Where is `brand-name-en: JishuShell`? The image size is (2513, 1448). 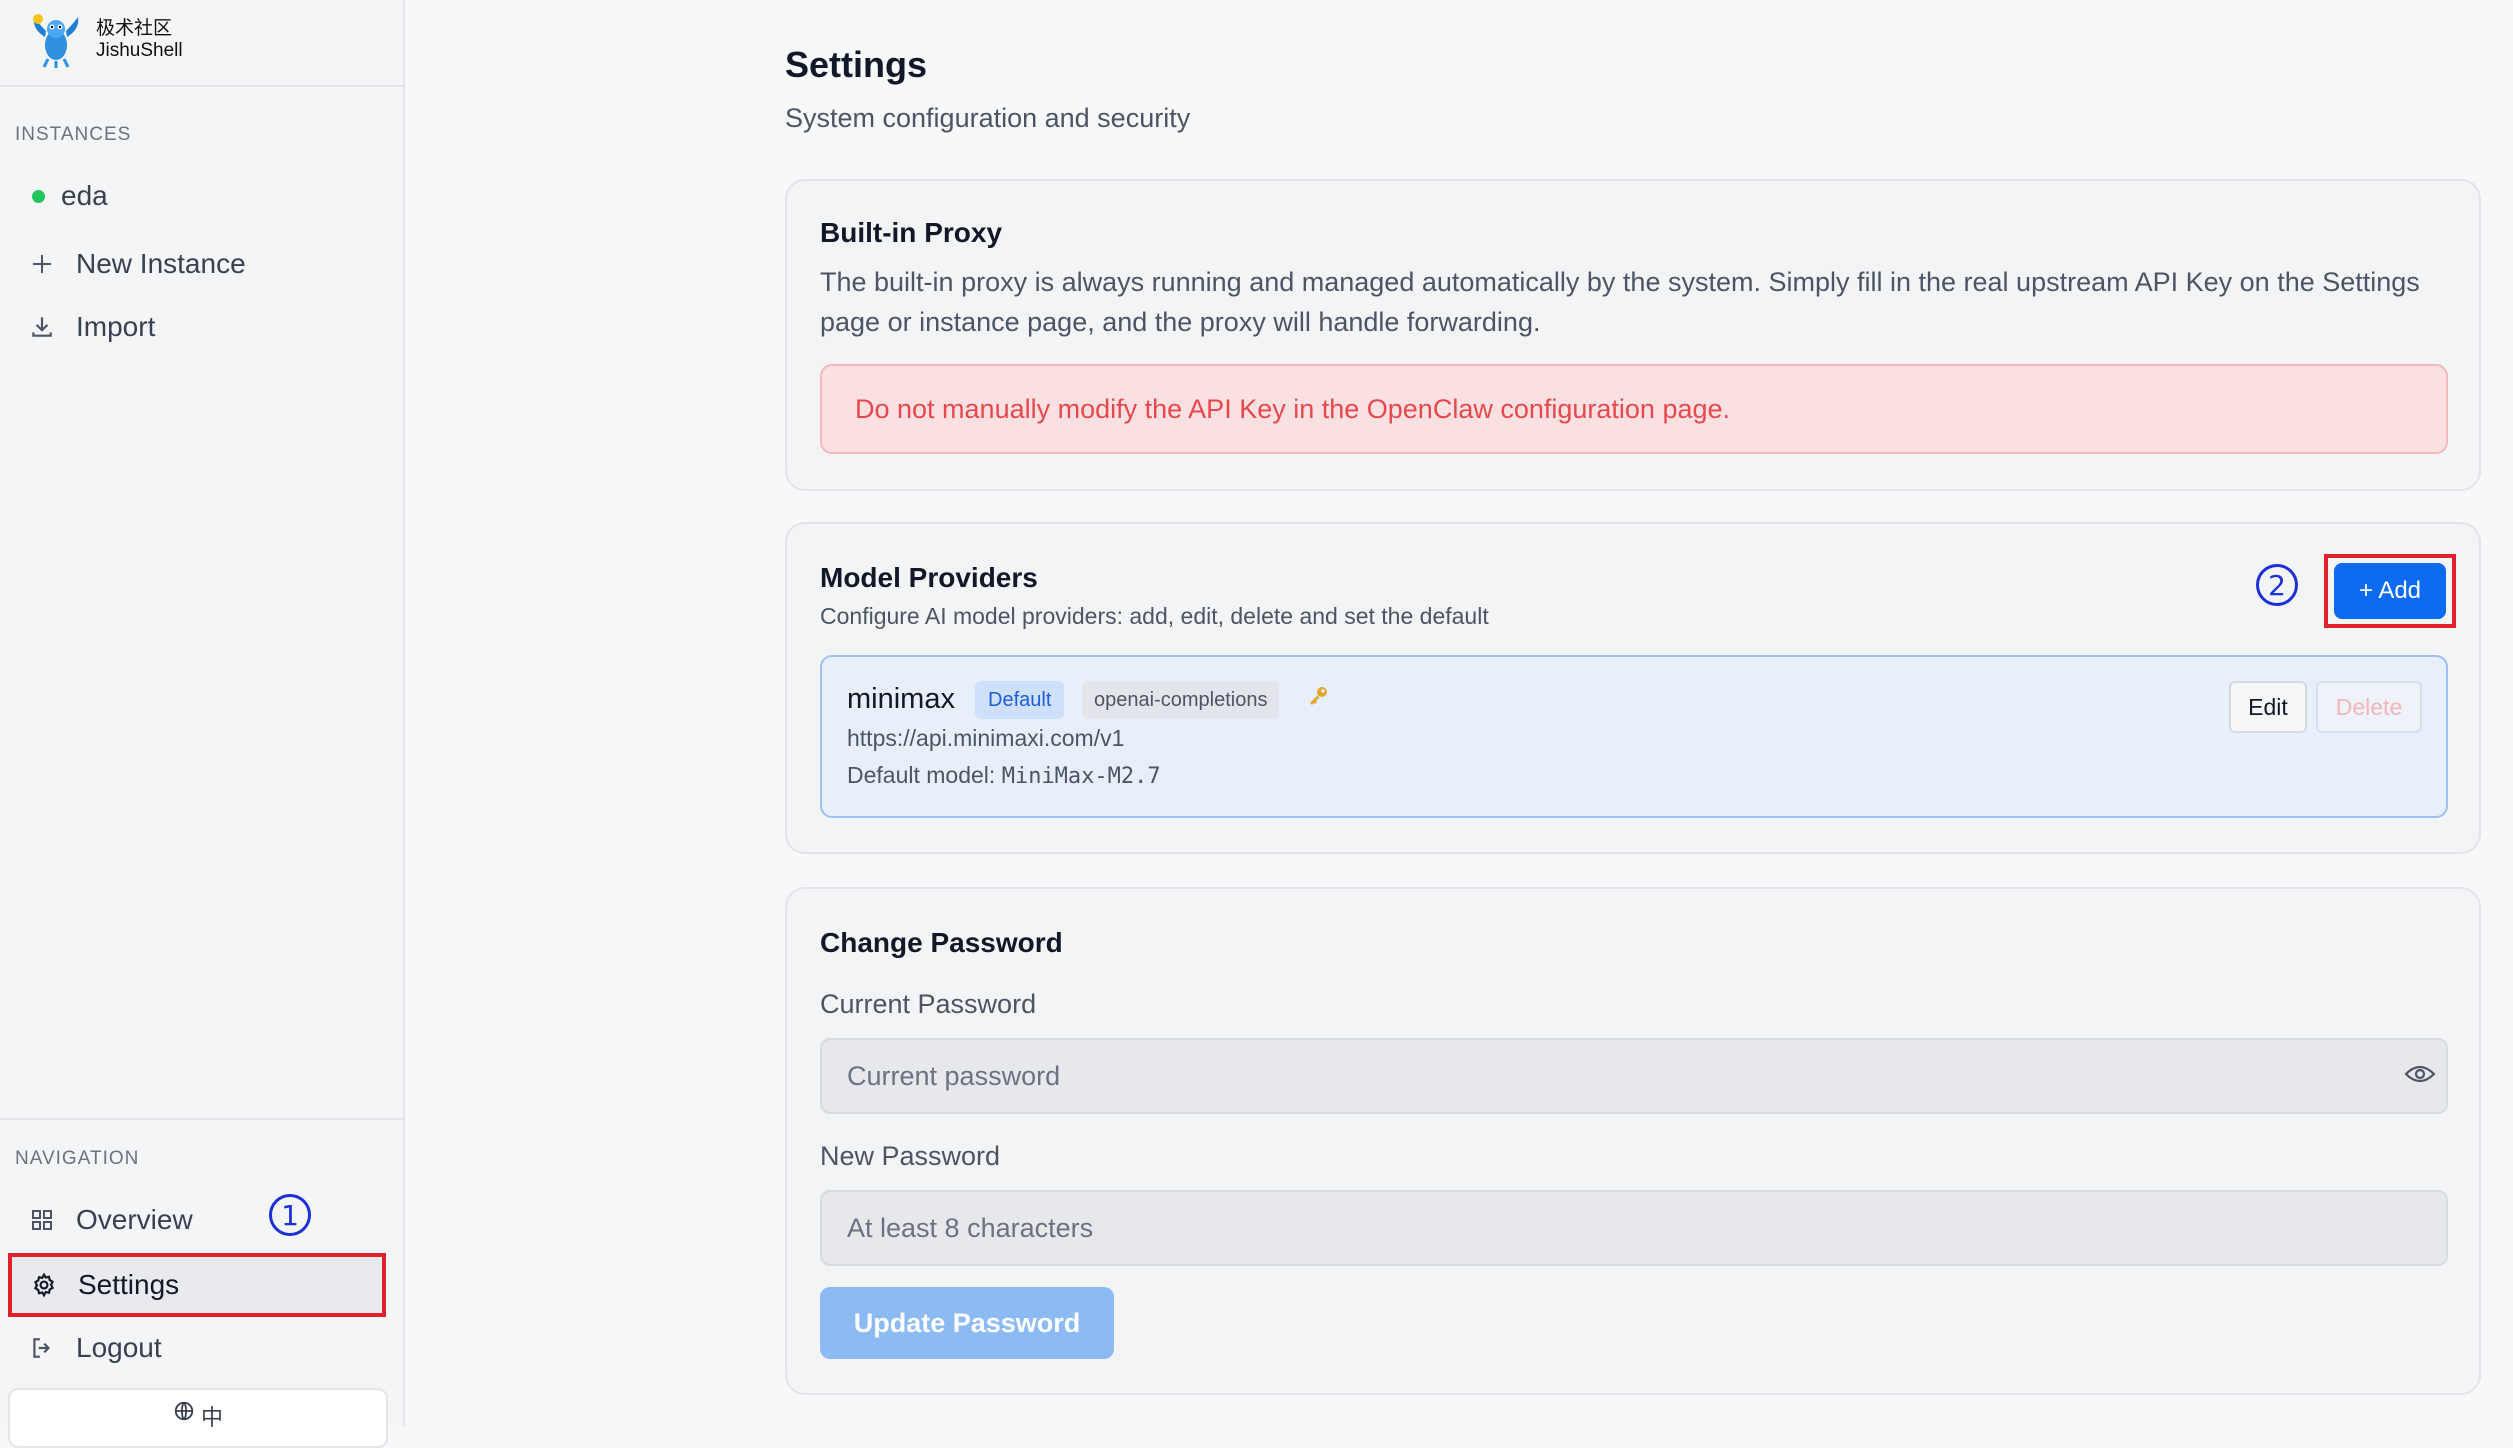
brand-name-en: JishuShell is located at coordinates (139, 50).